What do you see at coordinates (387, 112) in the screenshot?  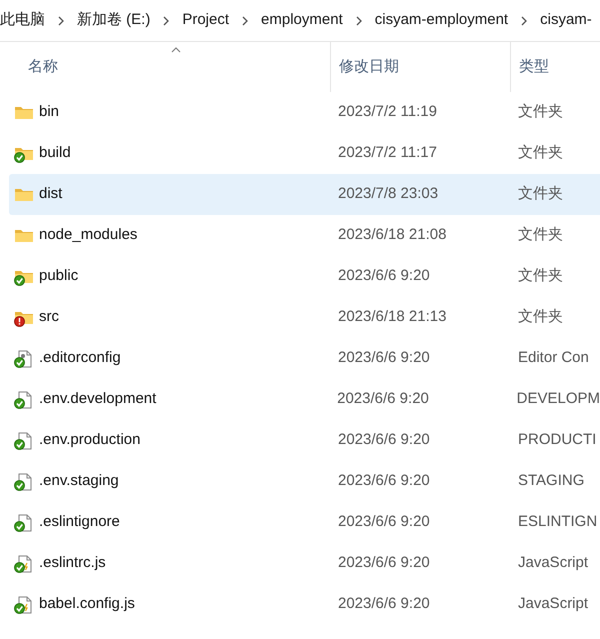 I see `modified-date: 2023/7/2 11:19` at bounding box center [387, 112].